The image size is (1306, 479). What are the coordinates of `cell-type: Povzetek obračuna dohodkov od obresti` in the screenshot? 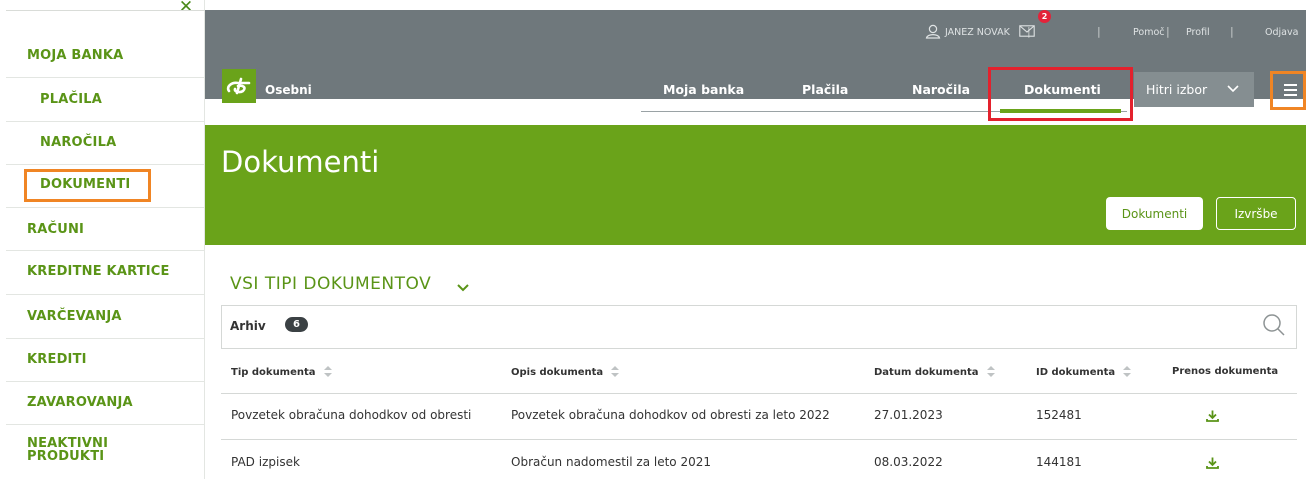 It's located at (351, 415).